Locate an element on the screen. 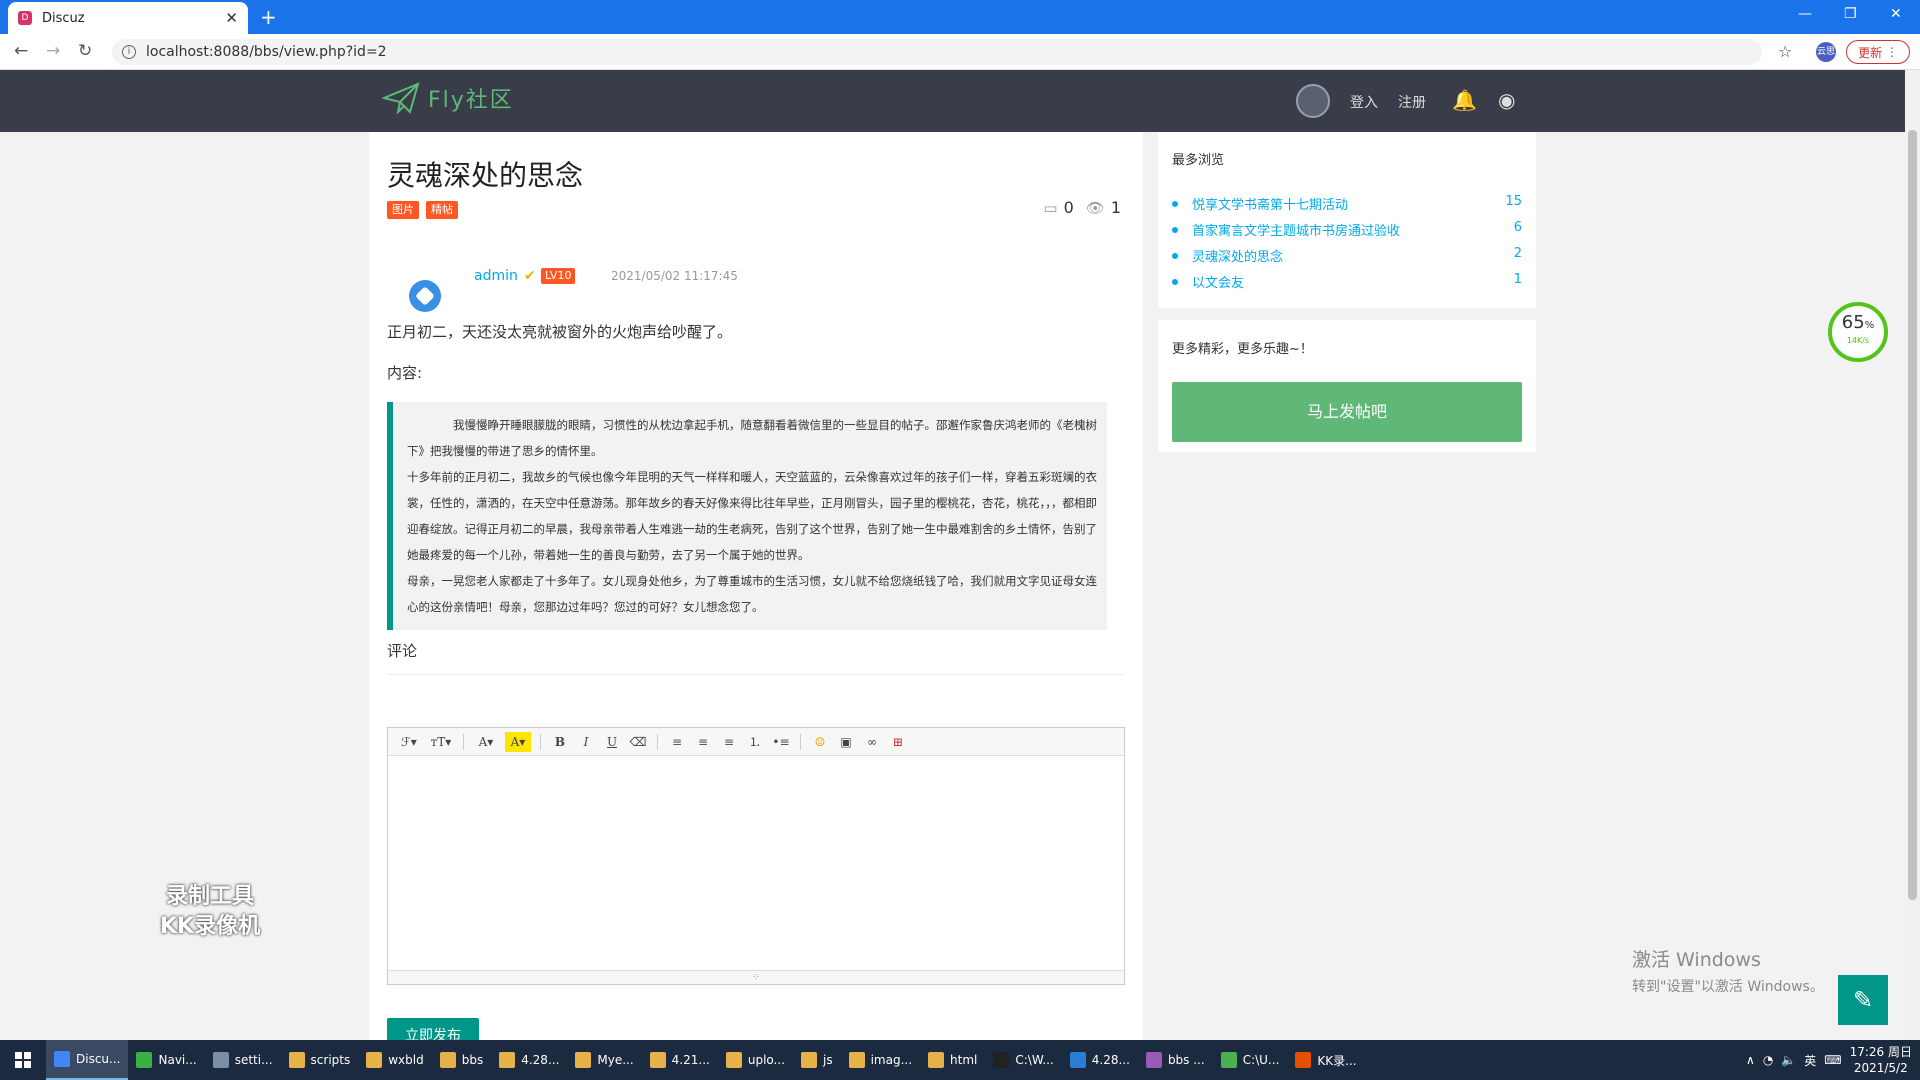  italic-icon: I is located at coordinates (586, 742).